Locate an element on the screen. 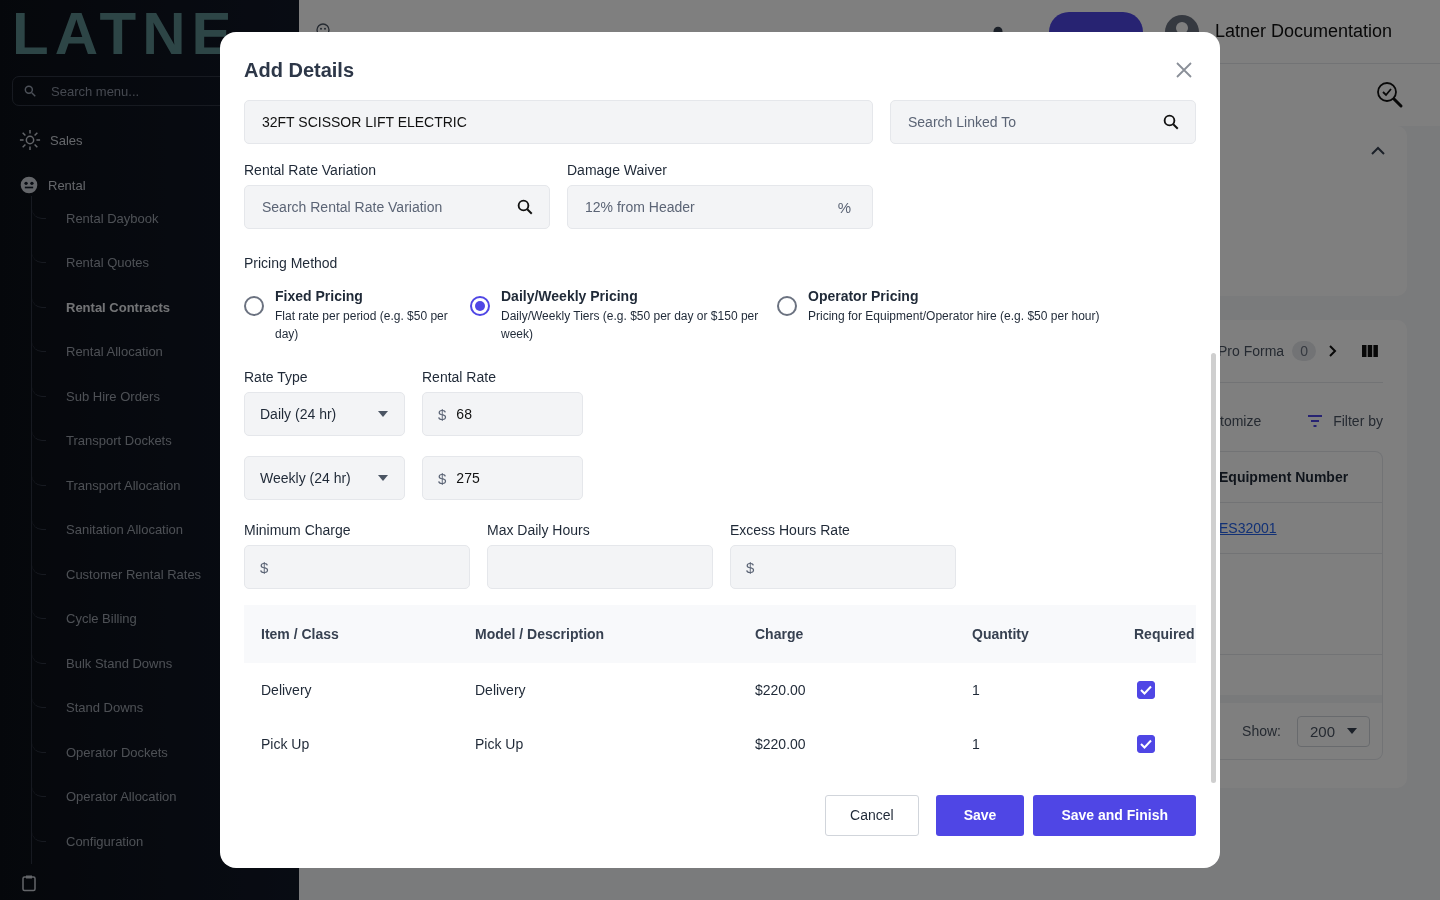  field-label: Excess Hours Rate is located at coordinates (790, 530).